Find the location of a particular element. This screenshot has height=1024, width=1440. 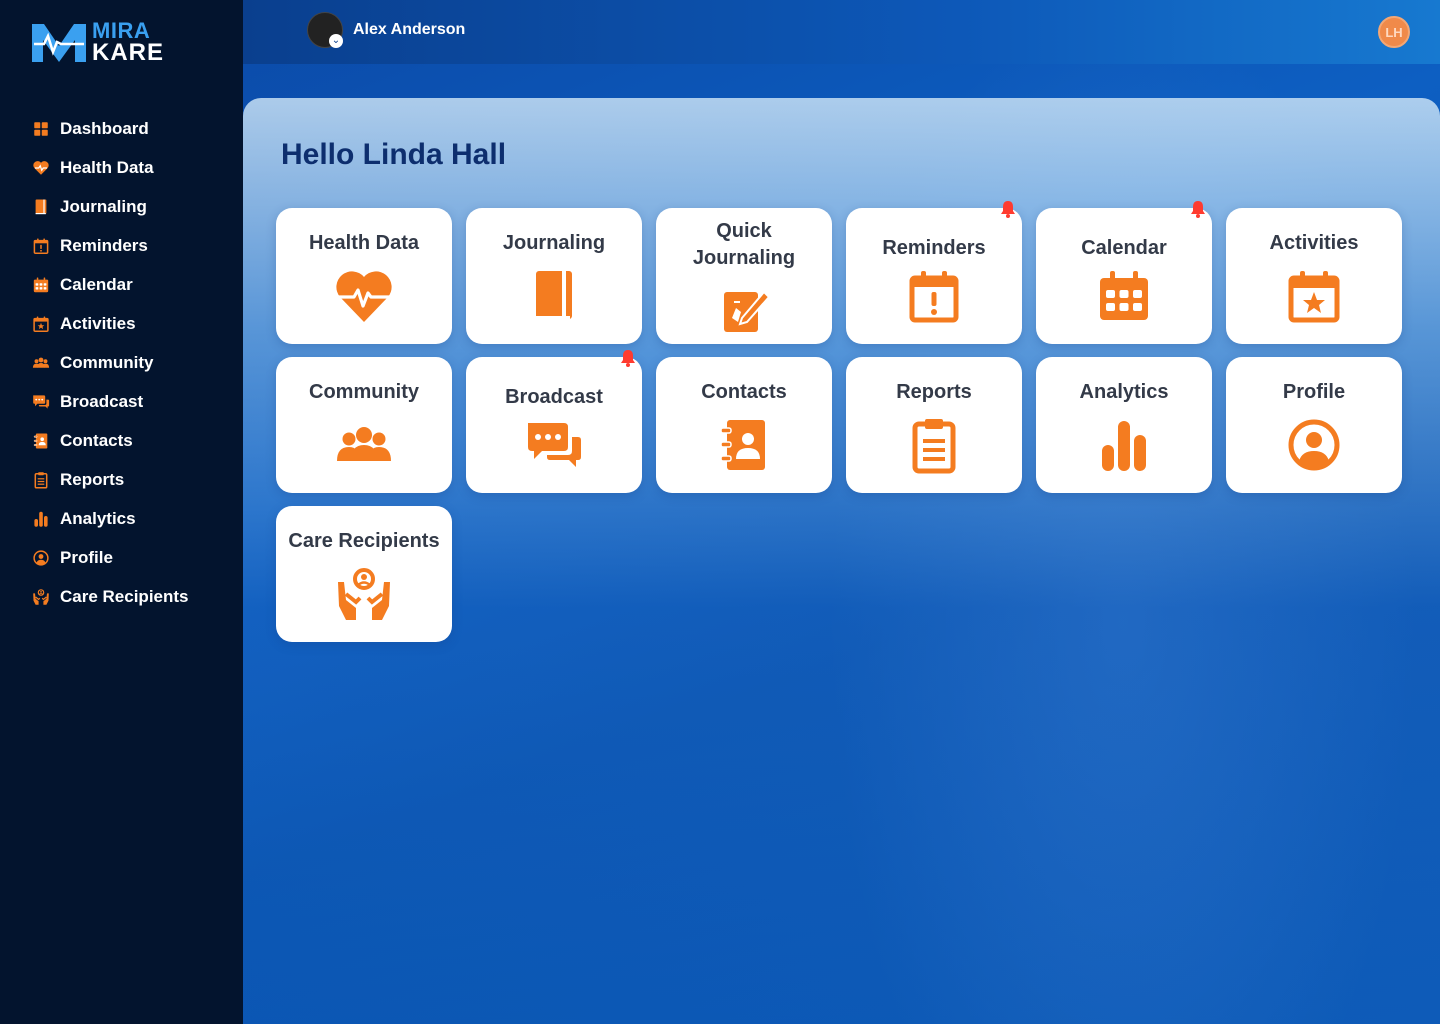

sidebar-item-label: Analytics is located at coordinates (98, 518).